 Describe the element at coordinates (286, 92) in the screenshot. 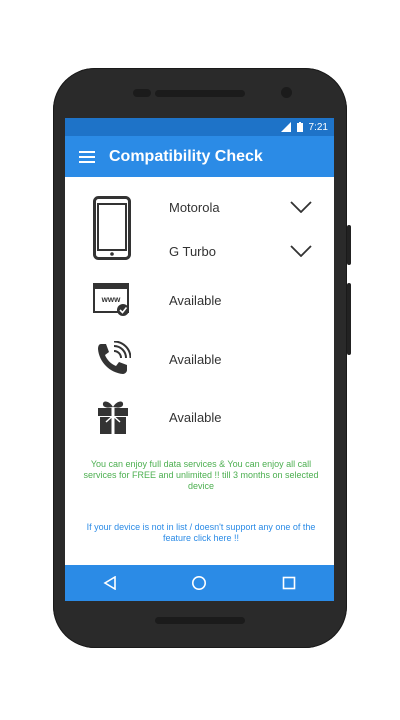

I see `front-camera` at that location.